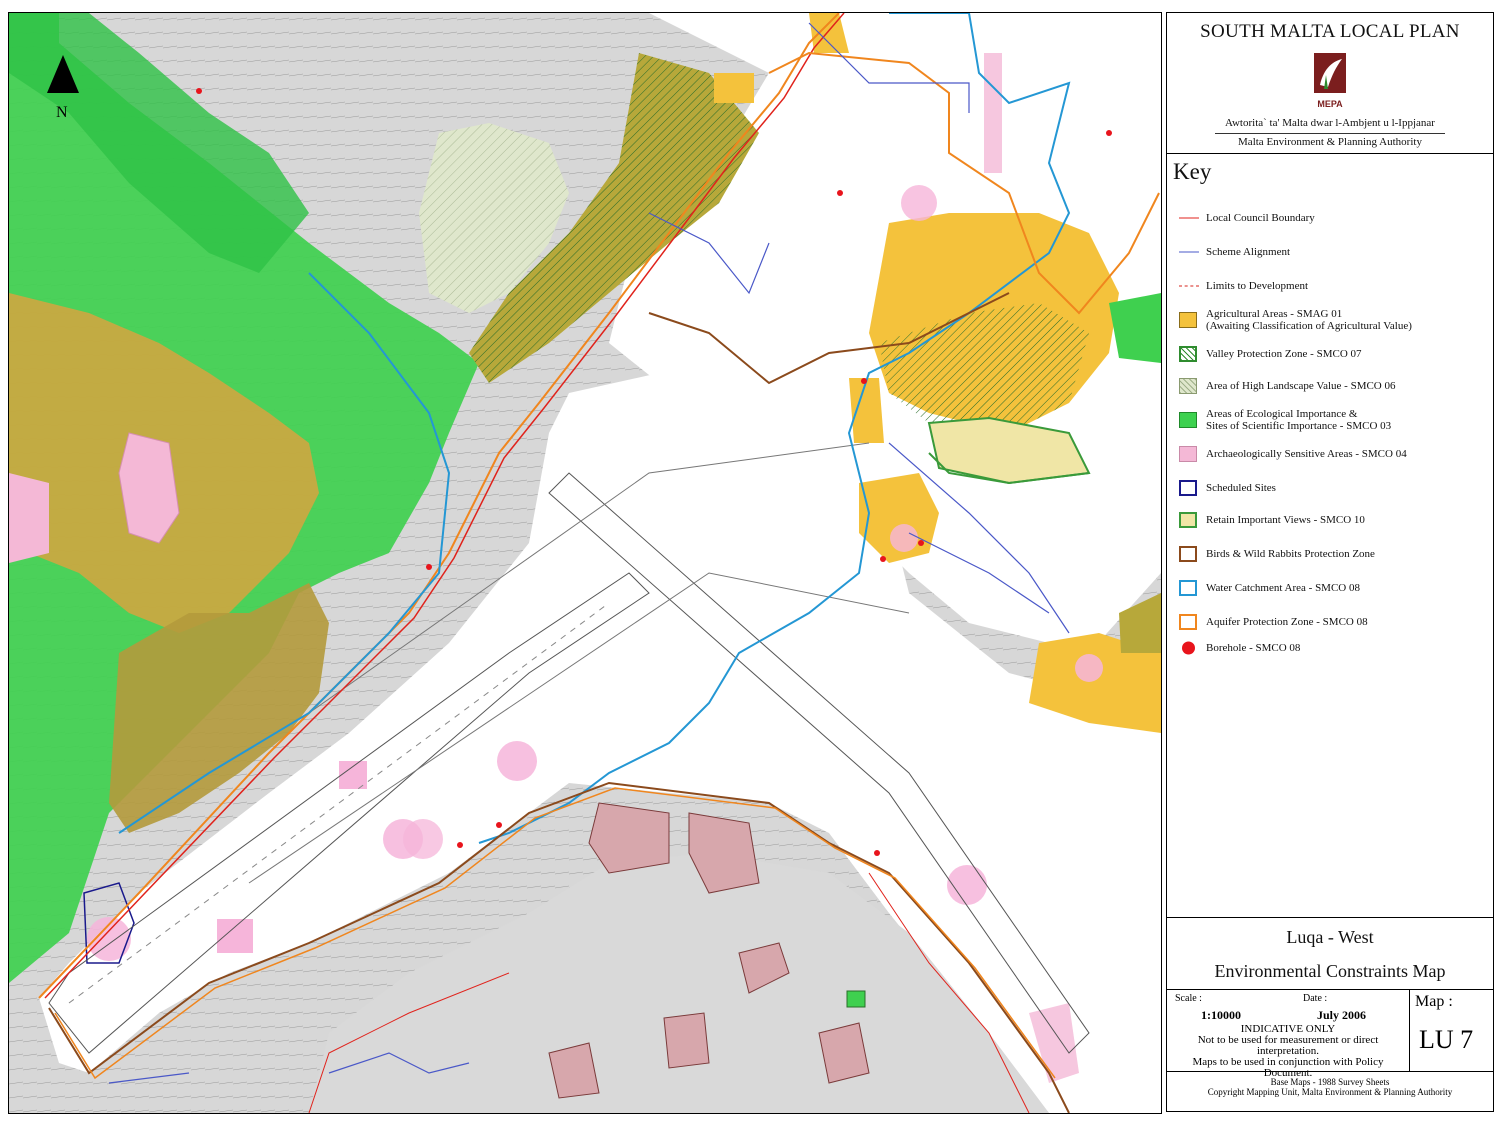  Describe the element at coordinates (1285, 520) in the screenshot. I see `legend-label: Retain Important Views - SMCO 10` at that location.